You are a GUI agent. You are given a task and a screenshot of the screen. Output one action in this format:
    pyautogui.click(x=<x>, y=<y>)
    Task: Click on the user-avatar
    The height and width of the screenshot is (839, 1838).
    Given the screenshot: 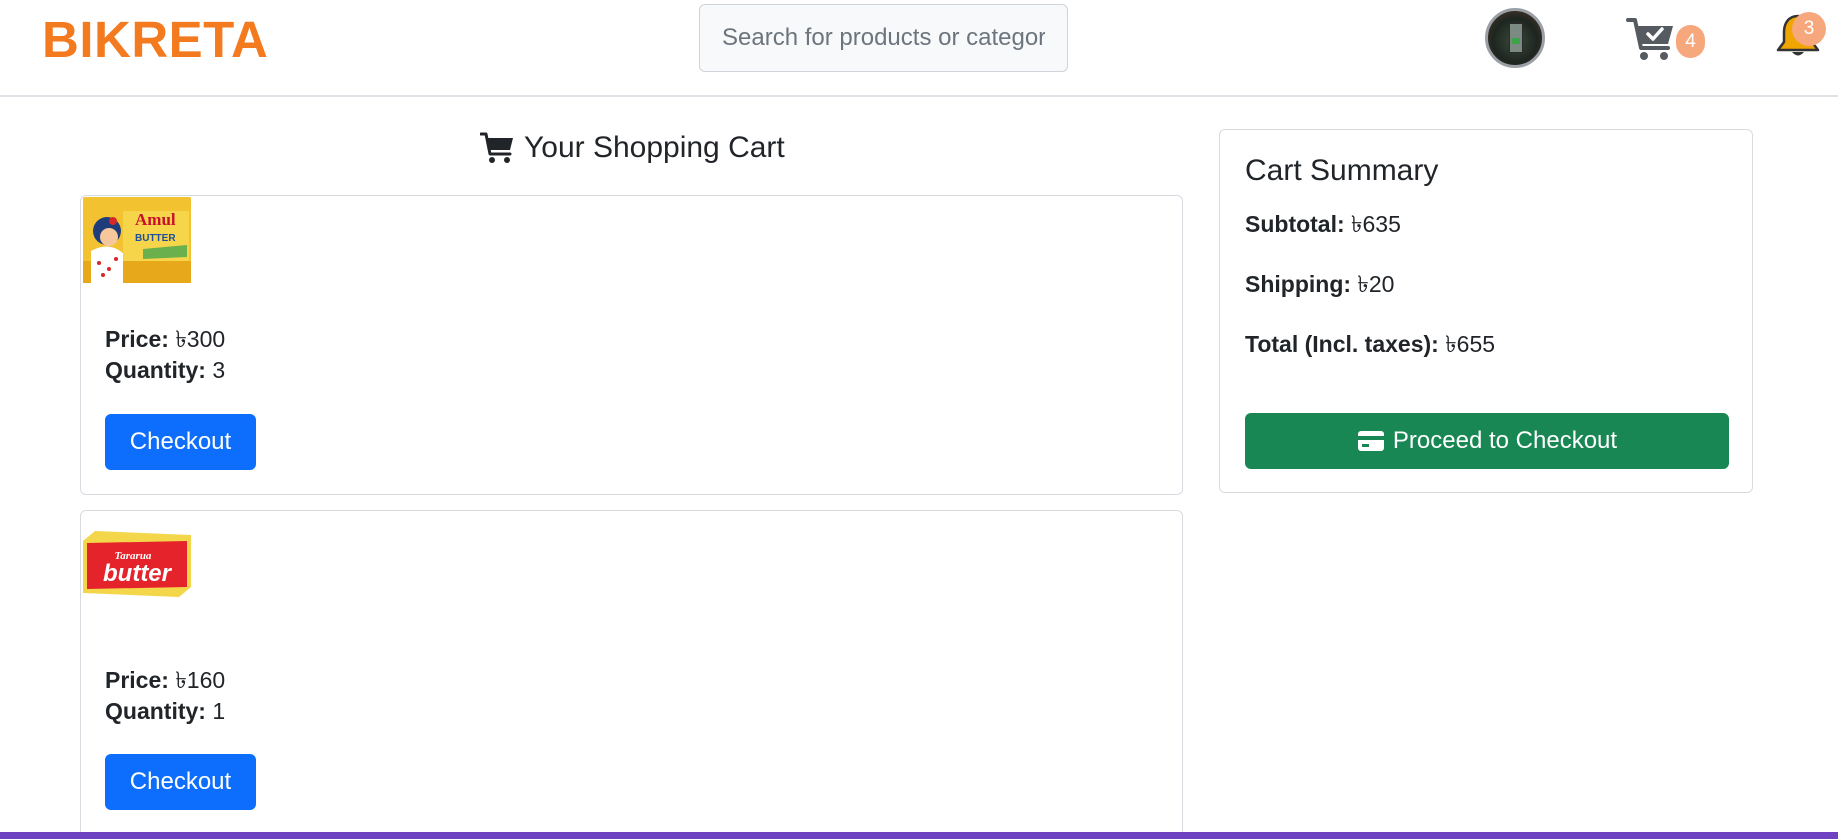 What is the action you would take?
    pyautogui.click(x=1515, y=38)
    